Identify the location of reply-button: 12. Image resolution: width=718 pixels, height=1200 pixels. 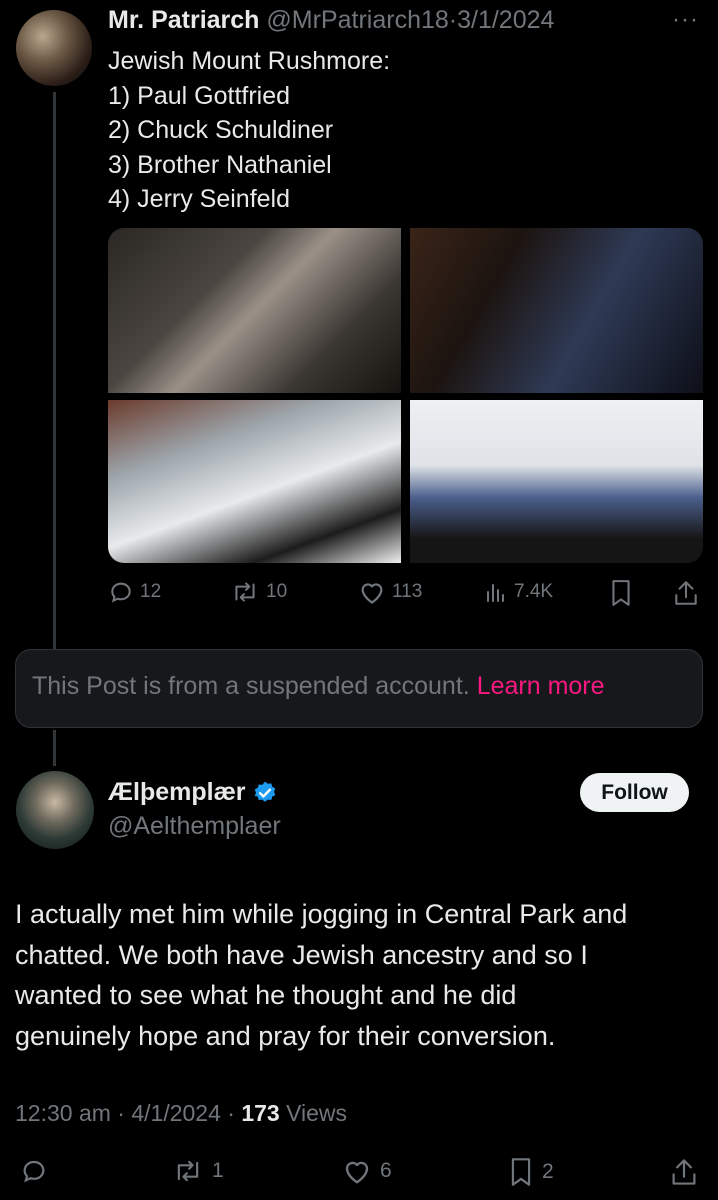
(134, 592).